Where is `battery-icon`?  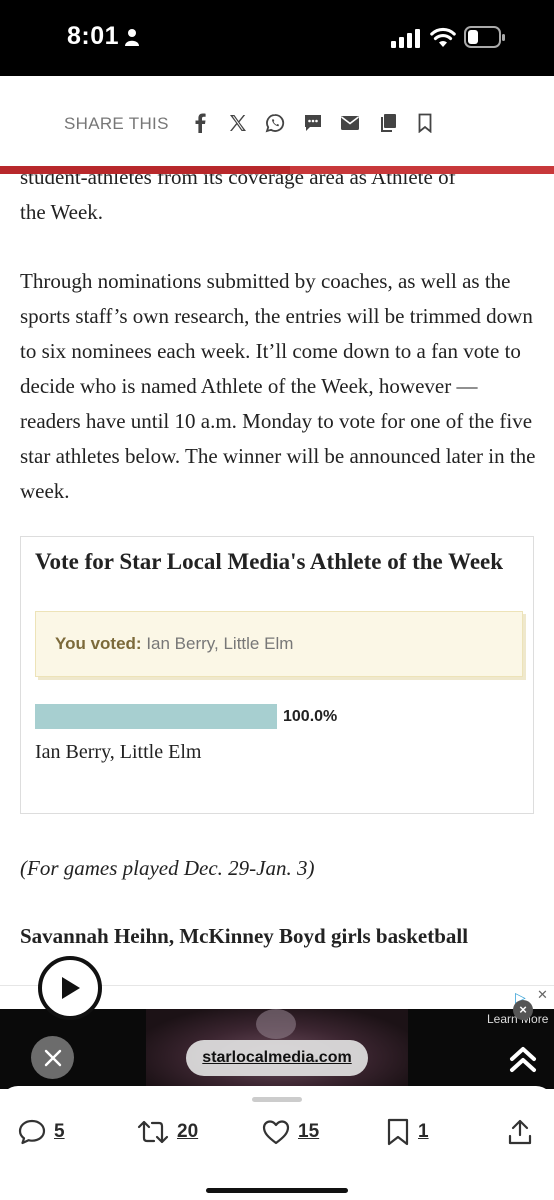
battery-icon is located at coordinates (484, 37).